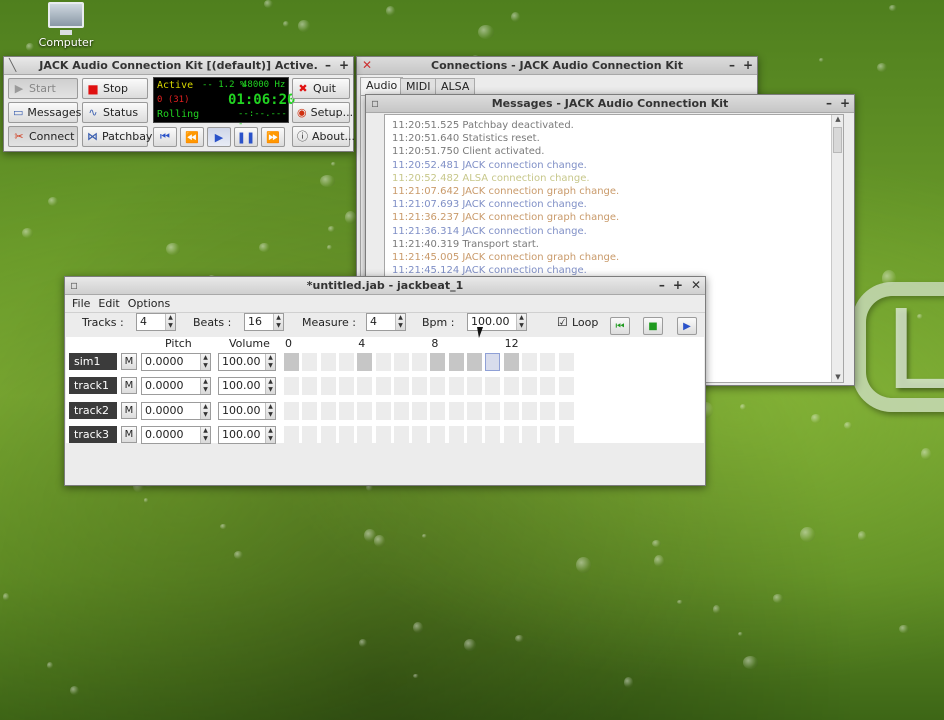  What do you see at coordinates (149, 303) in the screenshot?
I see `menu-options: Options` at bounding box center [149, 303].